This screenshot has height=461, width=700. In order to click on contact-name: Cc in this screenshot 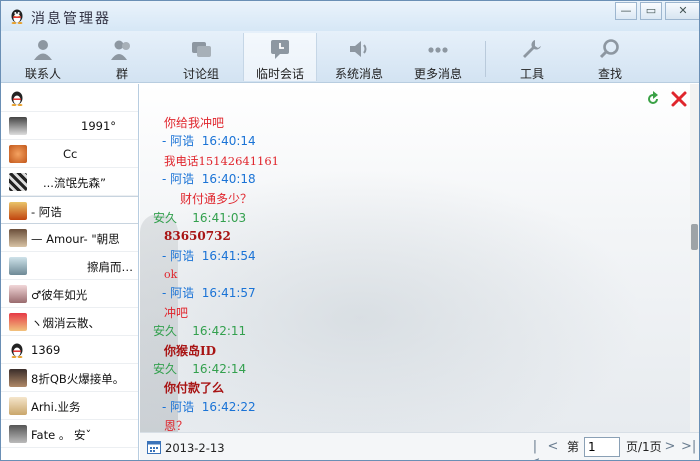, I will do `click(70, 154)`.